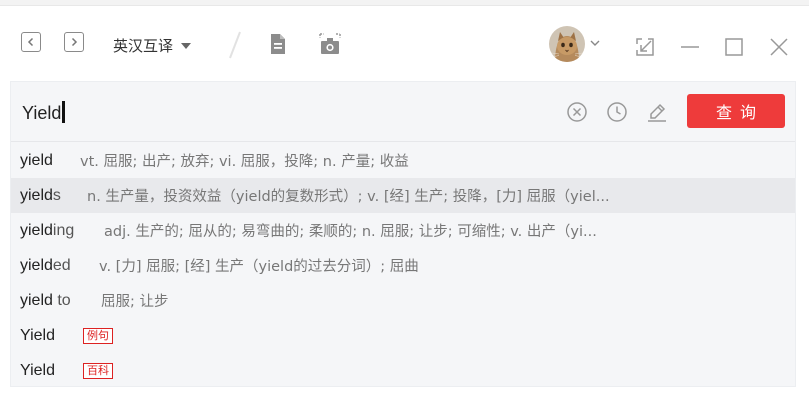 Image resolution: width=809 pixels, height=408 pixels. I want to click on camera-icon, so click(330, 44).